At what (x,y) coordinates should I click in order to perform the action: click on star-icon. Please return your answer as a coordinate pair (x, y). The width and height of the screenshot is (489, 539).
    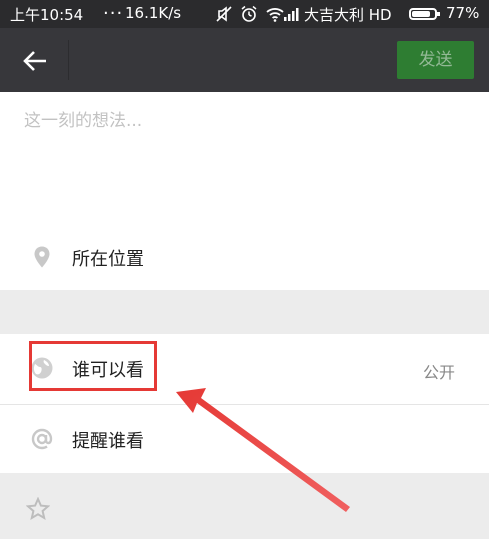
    Looking at the image, I should click on (38, 509).